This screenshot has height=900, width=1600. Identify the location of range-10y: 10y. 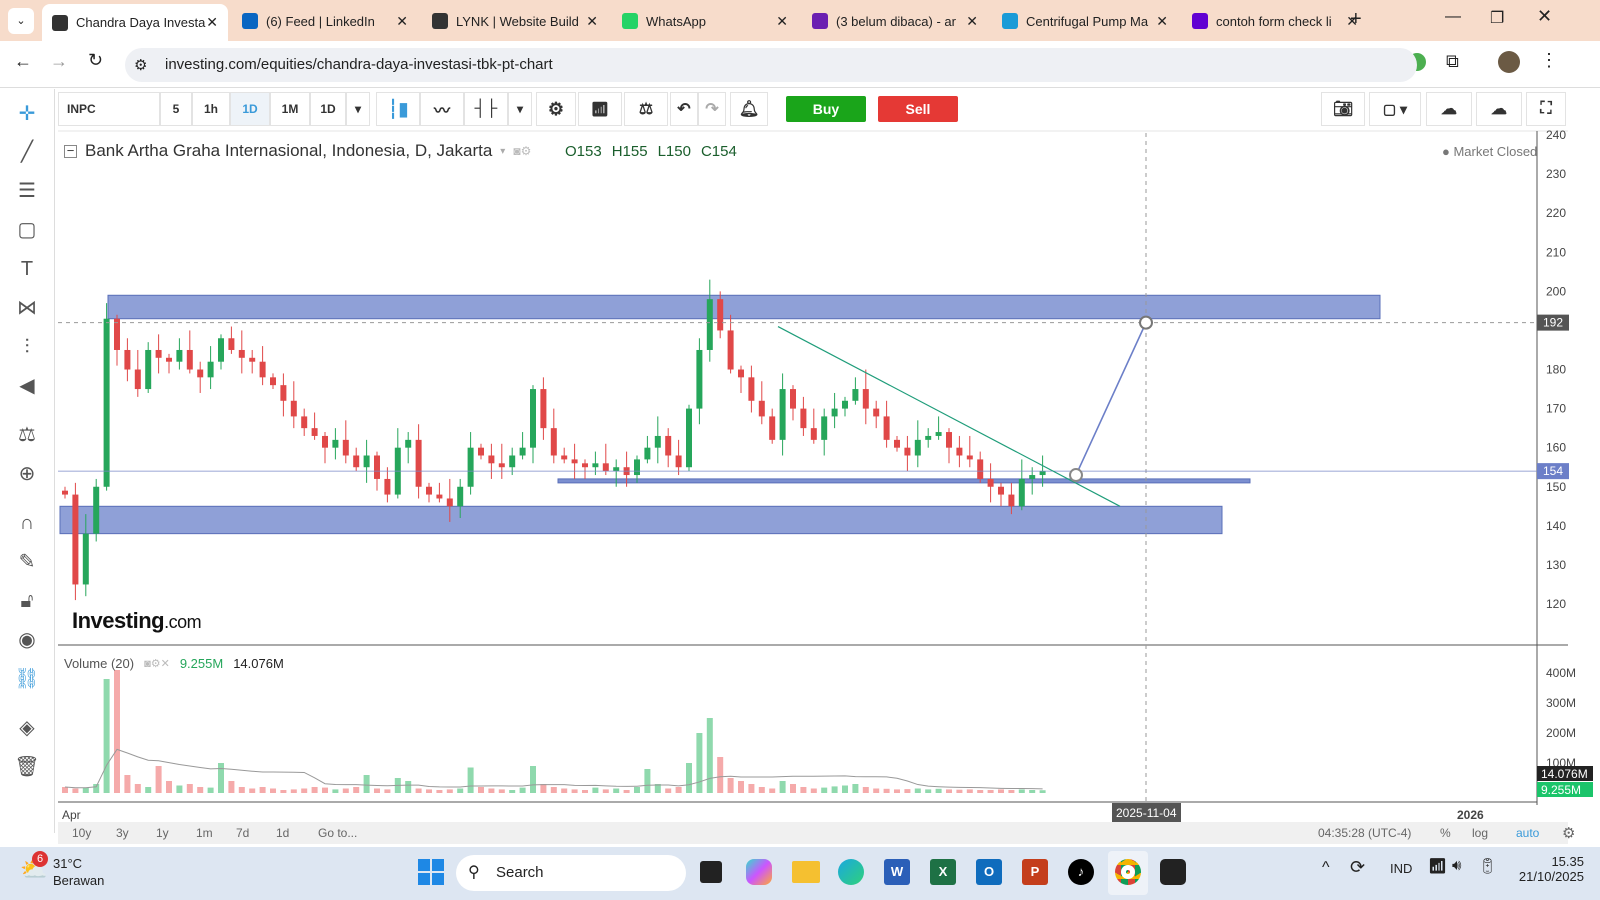
(81, 833).